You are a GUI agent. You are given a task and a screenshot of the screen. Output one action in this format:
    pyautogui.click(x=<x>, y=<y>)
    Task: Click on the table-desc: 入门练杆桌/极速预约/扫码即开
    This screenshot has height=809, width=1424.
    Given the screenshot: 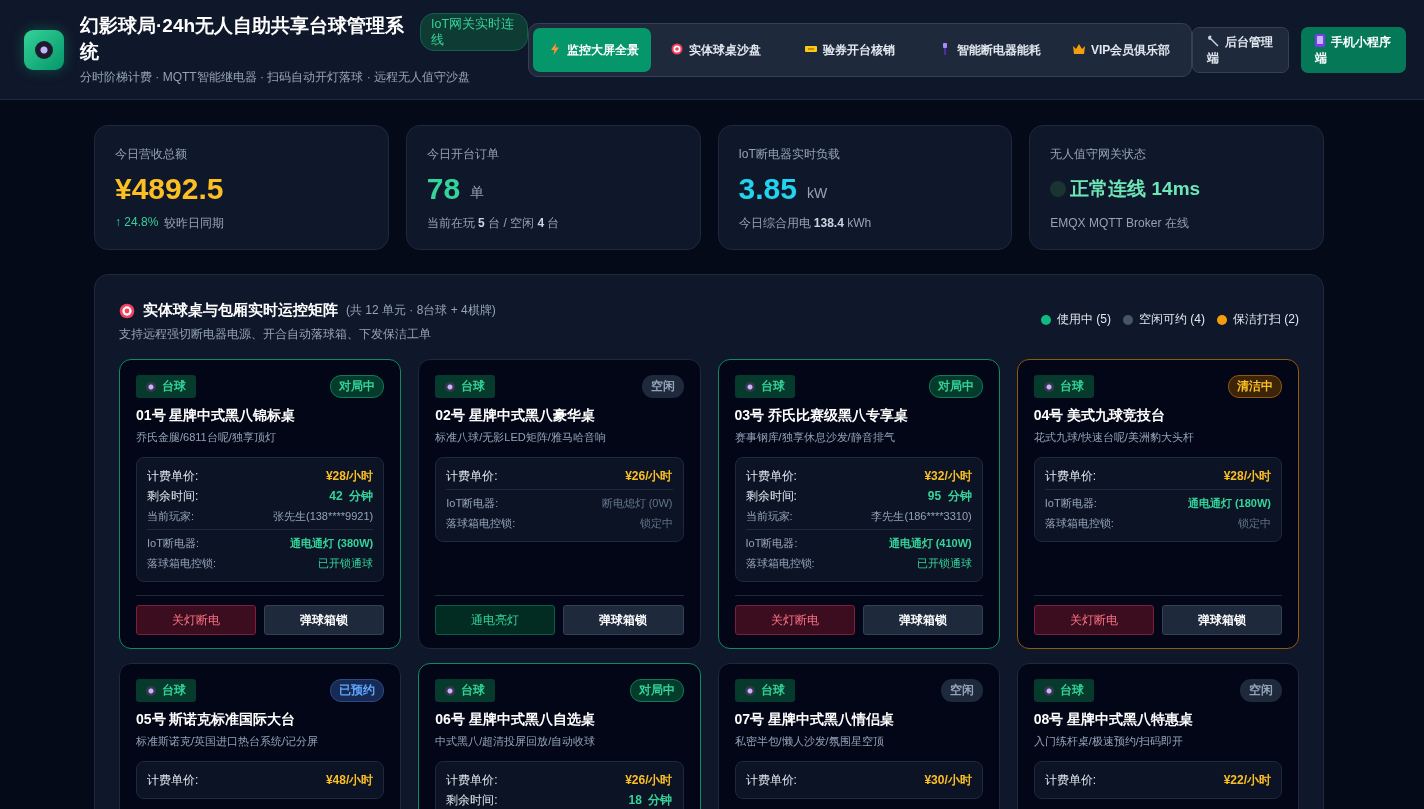 What is the action you would take?
    pyautogui.click(x=1108, y=741)
    